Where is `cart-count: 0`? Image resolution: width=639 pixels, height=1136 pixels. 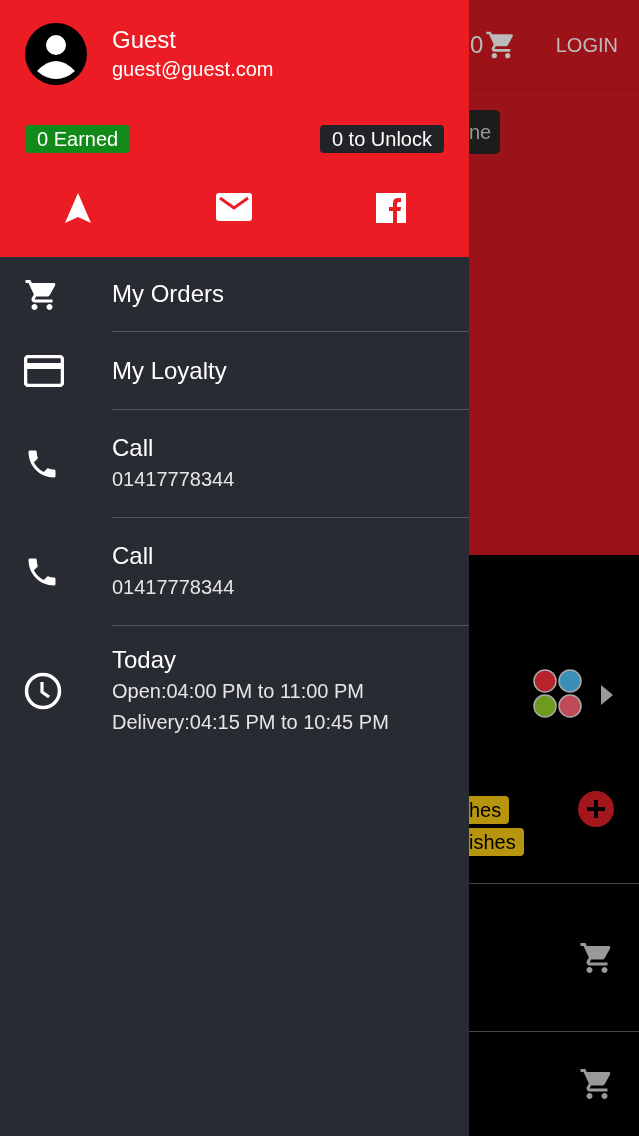 cart-count: 0 is located at coordinates (477, 44).